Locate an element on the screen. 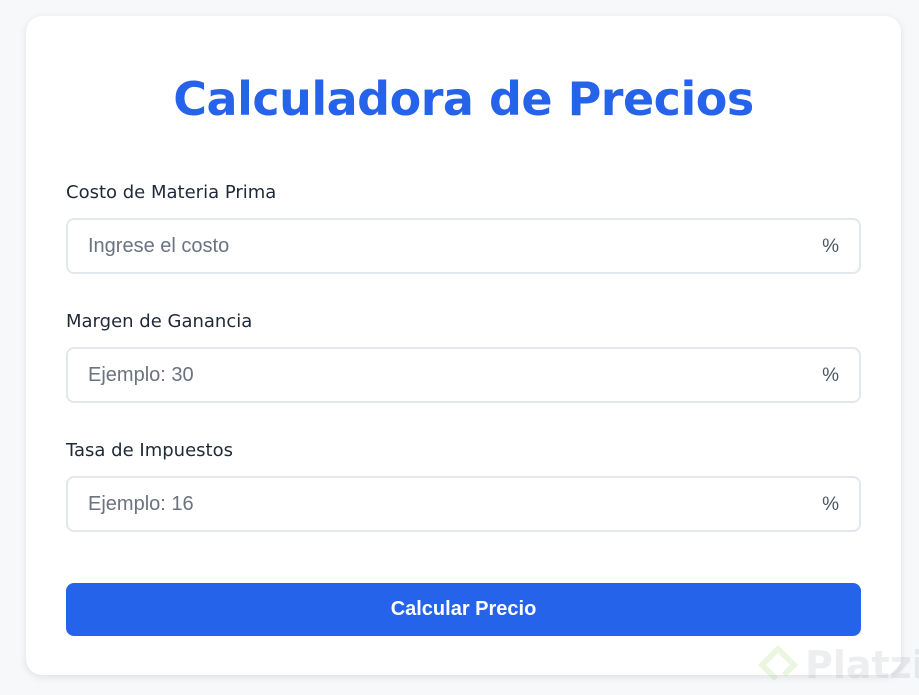 This screenshot has height=695, width=919. tax-rate-input is located at coordinates (438, 504).